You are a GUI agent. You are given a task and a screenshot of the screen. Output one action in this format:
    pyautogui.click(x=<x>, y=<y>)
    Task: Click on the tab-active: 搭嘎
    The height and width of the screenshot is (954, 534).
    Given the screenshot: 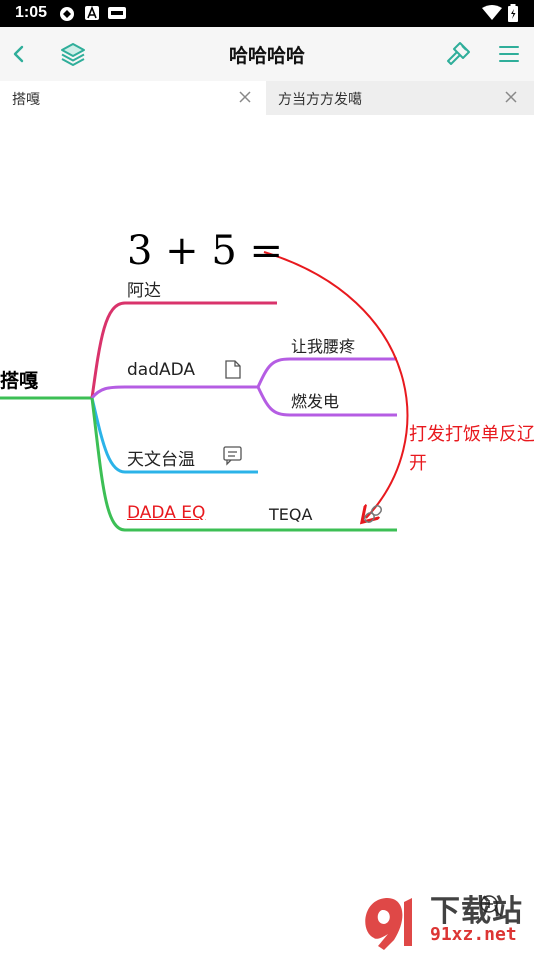 What is the action you would take?
    pyautogui.click(x=133, y=98)
    